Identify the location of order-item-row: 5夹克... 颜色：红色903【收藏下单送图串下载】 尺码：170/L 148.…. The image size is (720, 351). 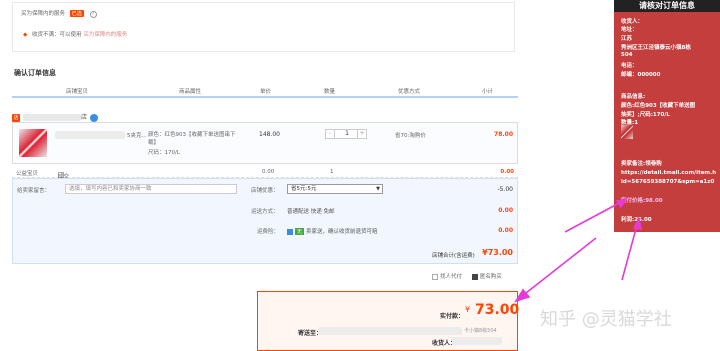
(265, 143).